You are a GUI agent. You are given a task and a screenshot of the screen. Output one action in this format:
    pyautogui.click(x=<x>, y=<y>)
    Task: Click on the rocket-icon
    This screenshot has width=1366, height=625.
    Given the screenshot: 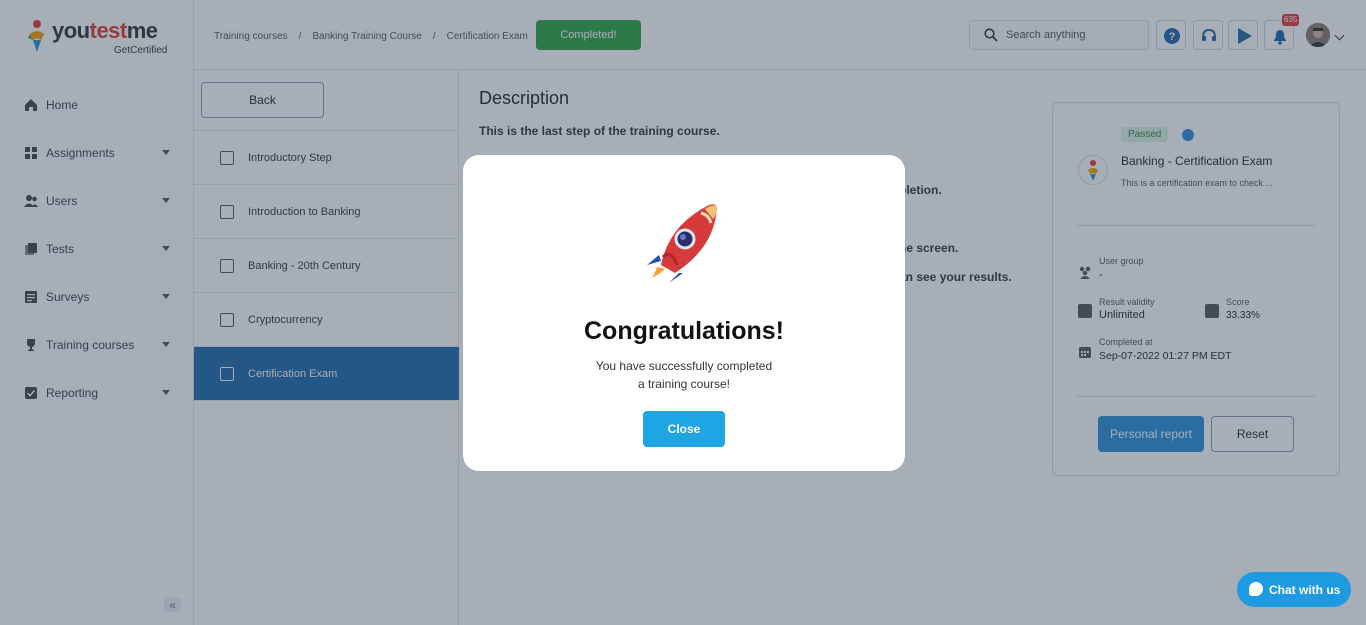 What is the action you would take?
    pyautogui.click(x=682, y=243)
    